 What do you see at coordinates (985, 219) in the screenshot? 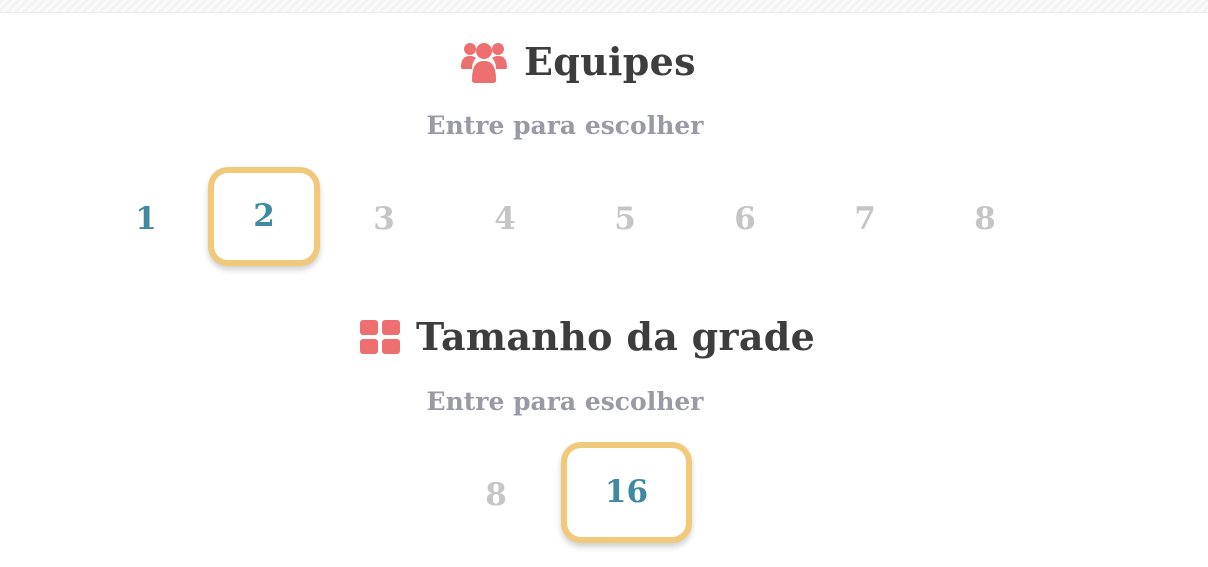
I see `team-option-8: 8` at bounding box center [985, 219].